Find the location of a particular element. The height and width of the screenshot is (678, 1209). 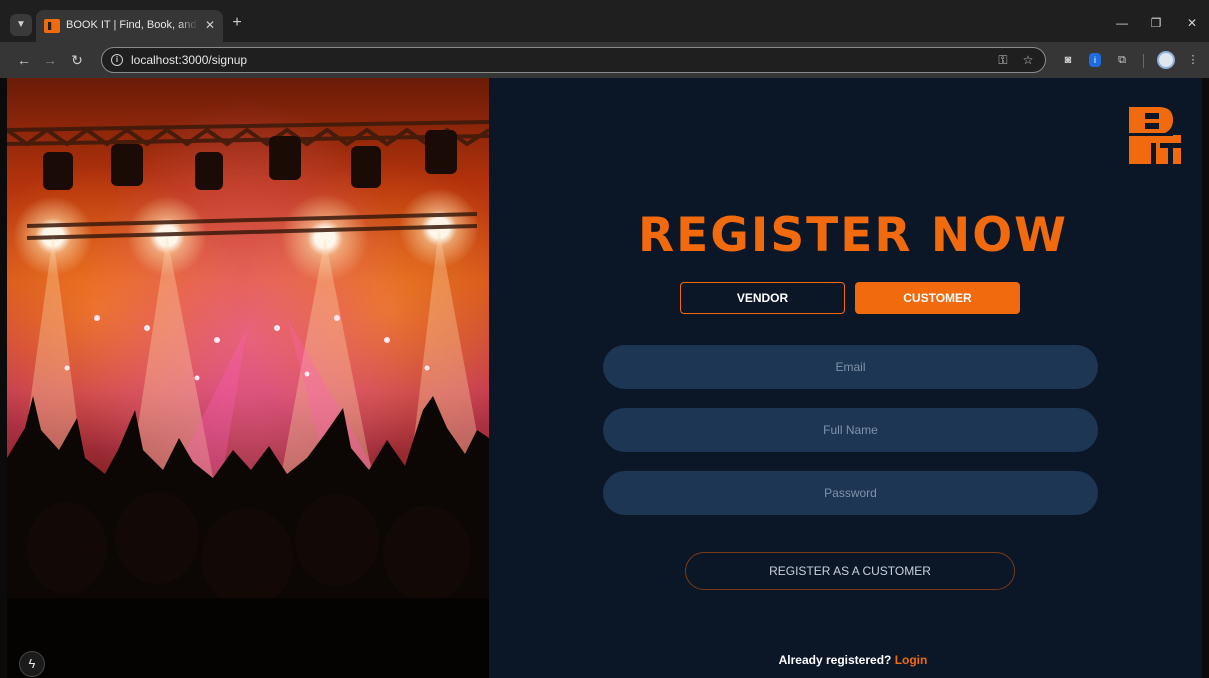

email-field is located at coordinates (850, 367).